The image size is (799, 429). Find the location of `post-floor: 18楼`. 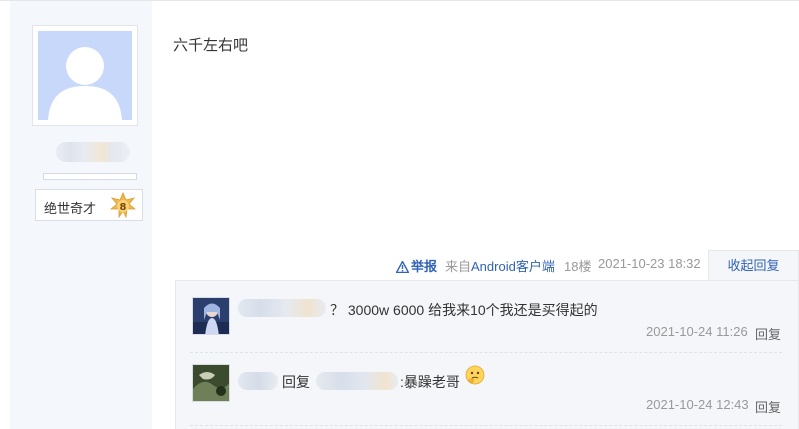

post-floor: 18楼 is located at coordinates (578, 266).